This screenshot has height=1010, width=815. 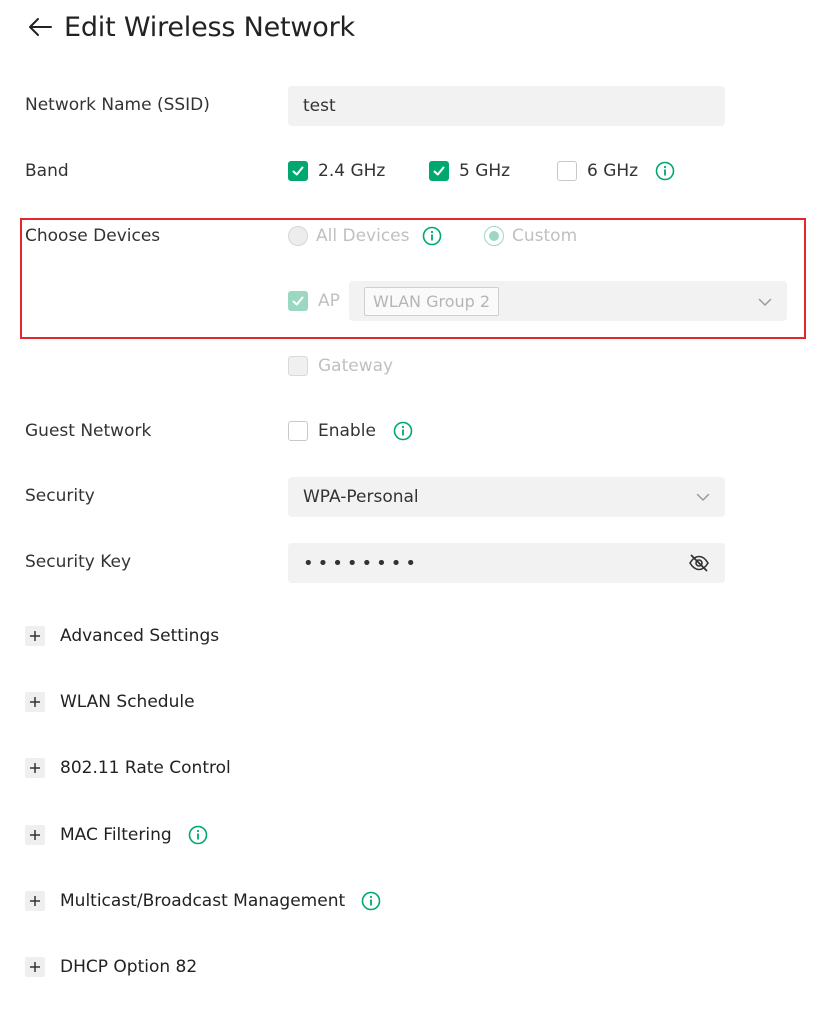 I want to click on multicast-section: Multicast/Broadcast Management, so click(x=203, y=901).